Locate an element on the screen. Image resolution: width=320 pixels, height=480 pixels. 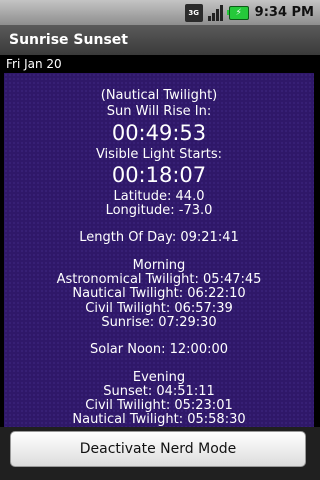
deactivate-nerd-mode-button: Deactivate Nerd Mode is located at coordinates (158, 449).